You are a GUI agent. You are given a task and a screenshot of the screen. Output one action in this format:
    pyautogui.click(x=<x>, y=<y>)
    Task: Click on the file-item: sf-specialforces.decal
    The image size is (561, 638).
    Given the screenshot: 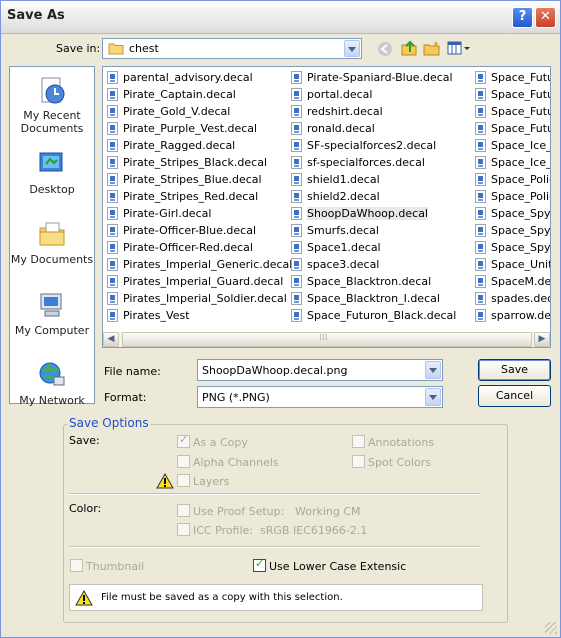 What is the action you would take?
    pyautogui.click(x=379, y=162)
    